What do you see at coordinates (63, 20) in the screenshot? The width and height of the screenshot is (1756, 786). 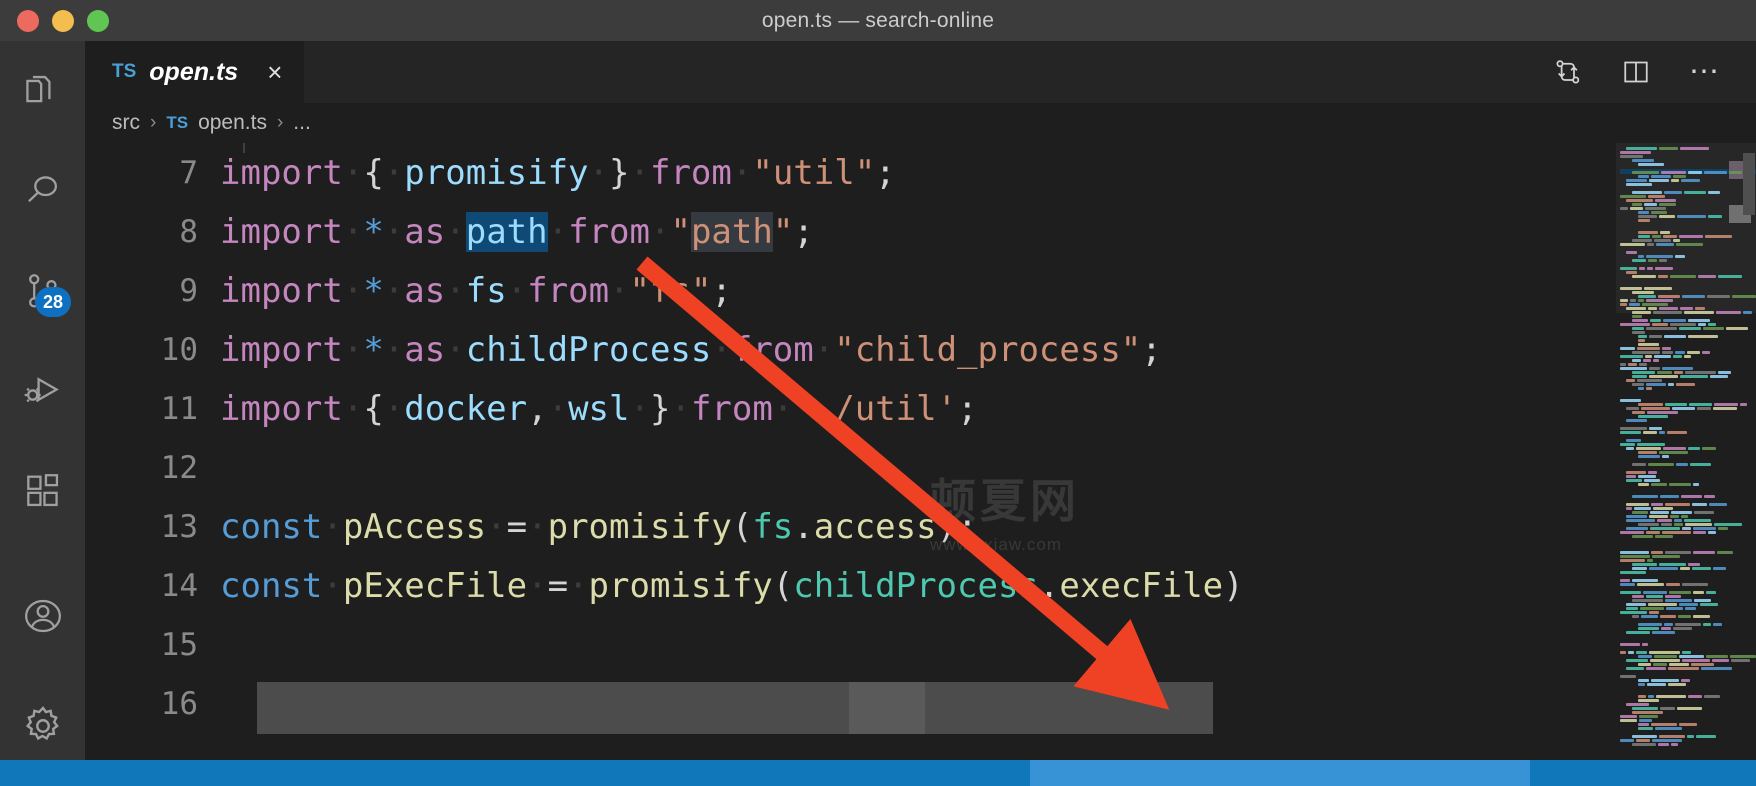 I see `minimize-window-button` at bounding box center [63, 20].